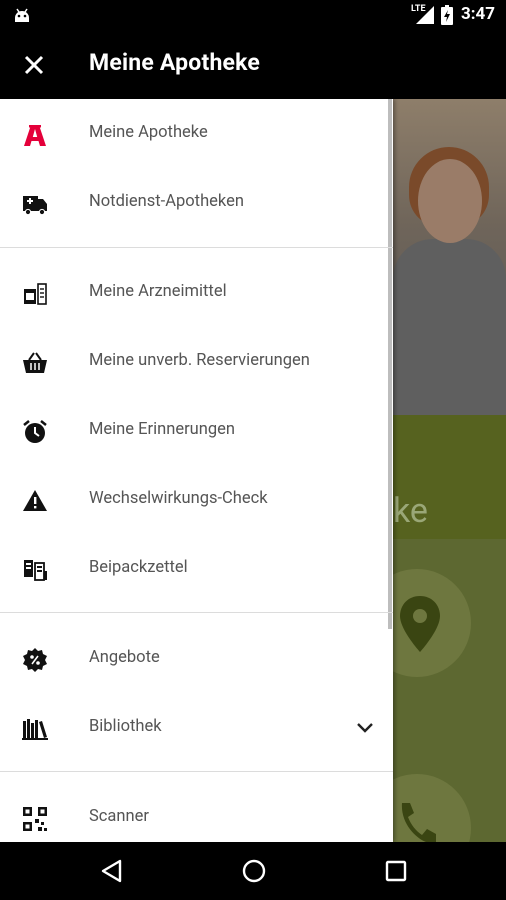 The width and height of the screenshot is (506, 900). Describe the element at coordinates (420, 624) in the screenshot. I see `location-pin-icon` at that location.